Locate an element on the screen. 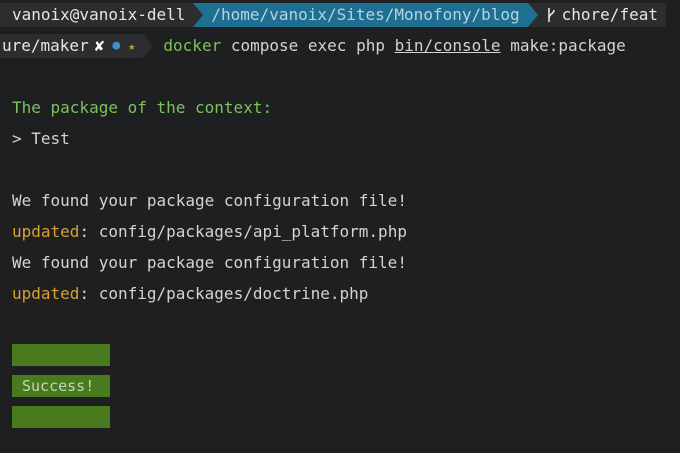  output-answer: > Test is located at coordinates (41, 138).